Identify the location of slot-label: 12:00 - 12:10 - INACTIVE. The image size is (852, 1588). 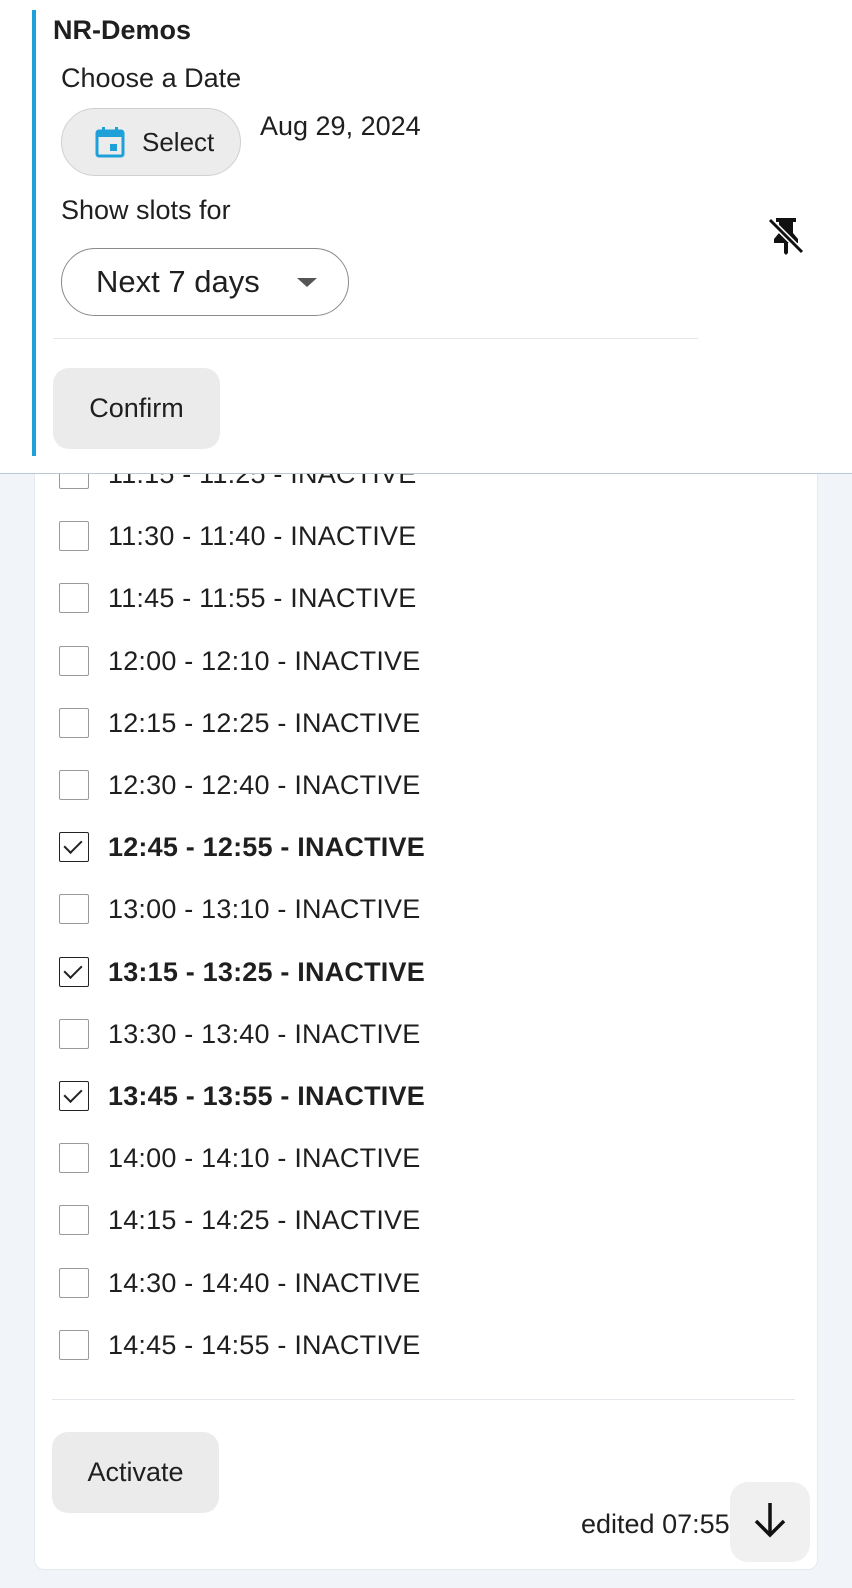
(264, 660).